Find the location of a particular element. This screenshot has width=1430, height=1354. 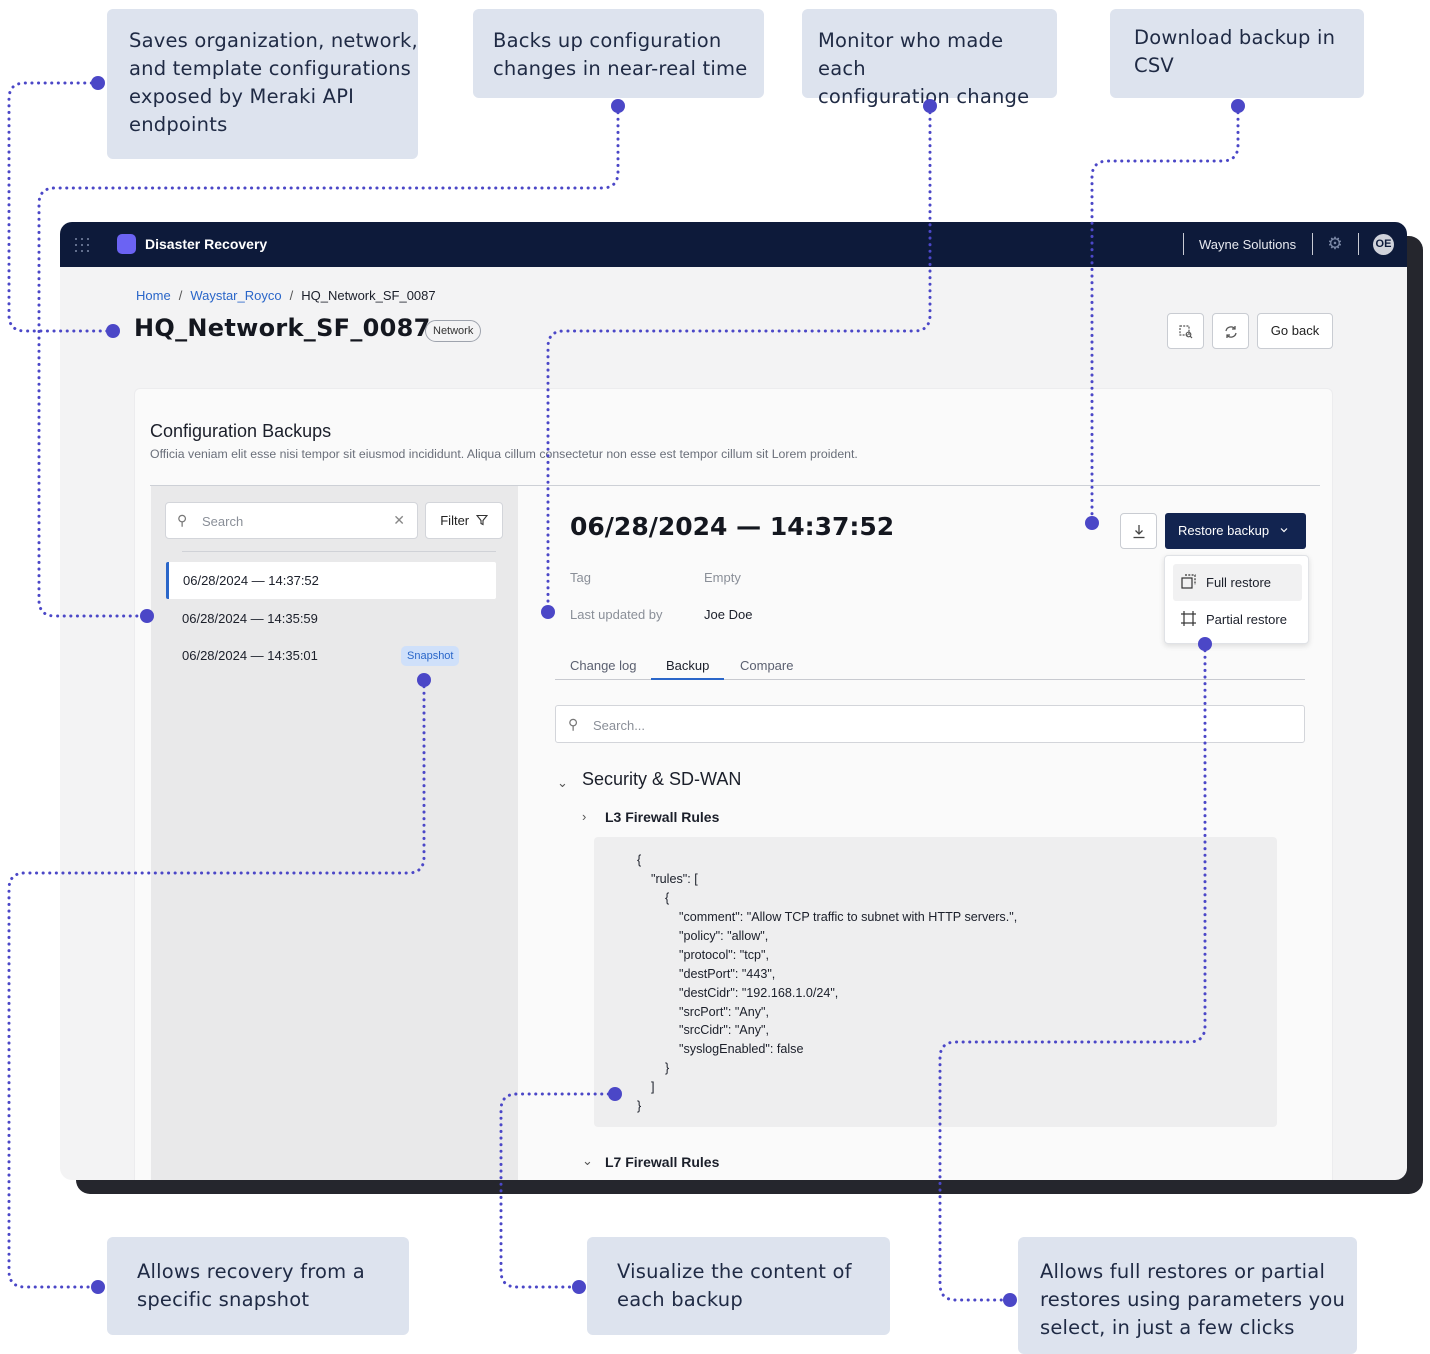

download-icon is located at coordinates (1138, 531).